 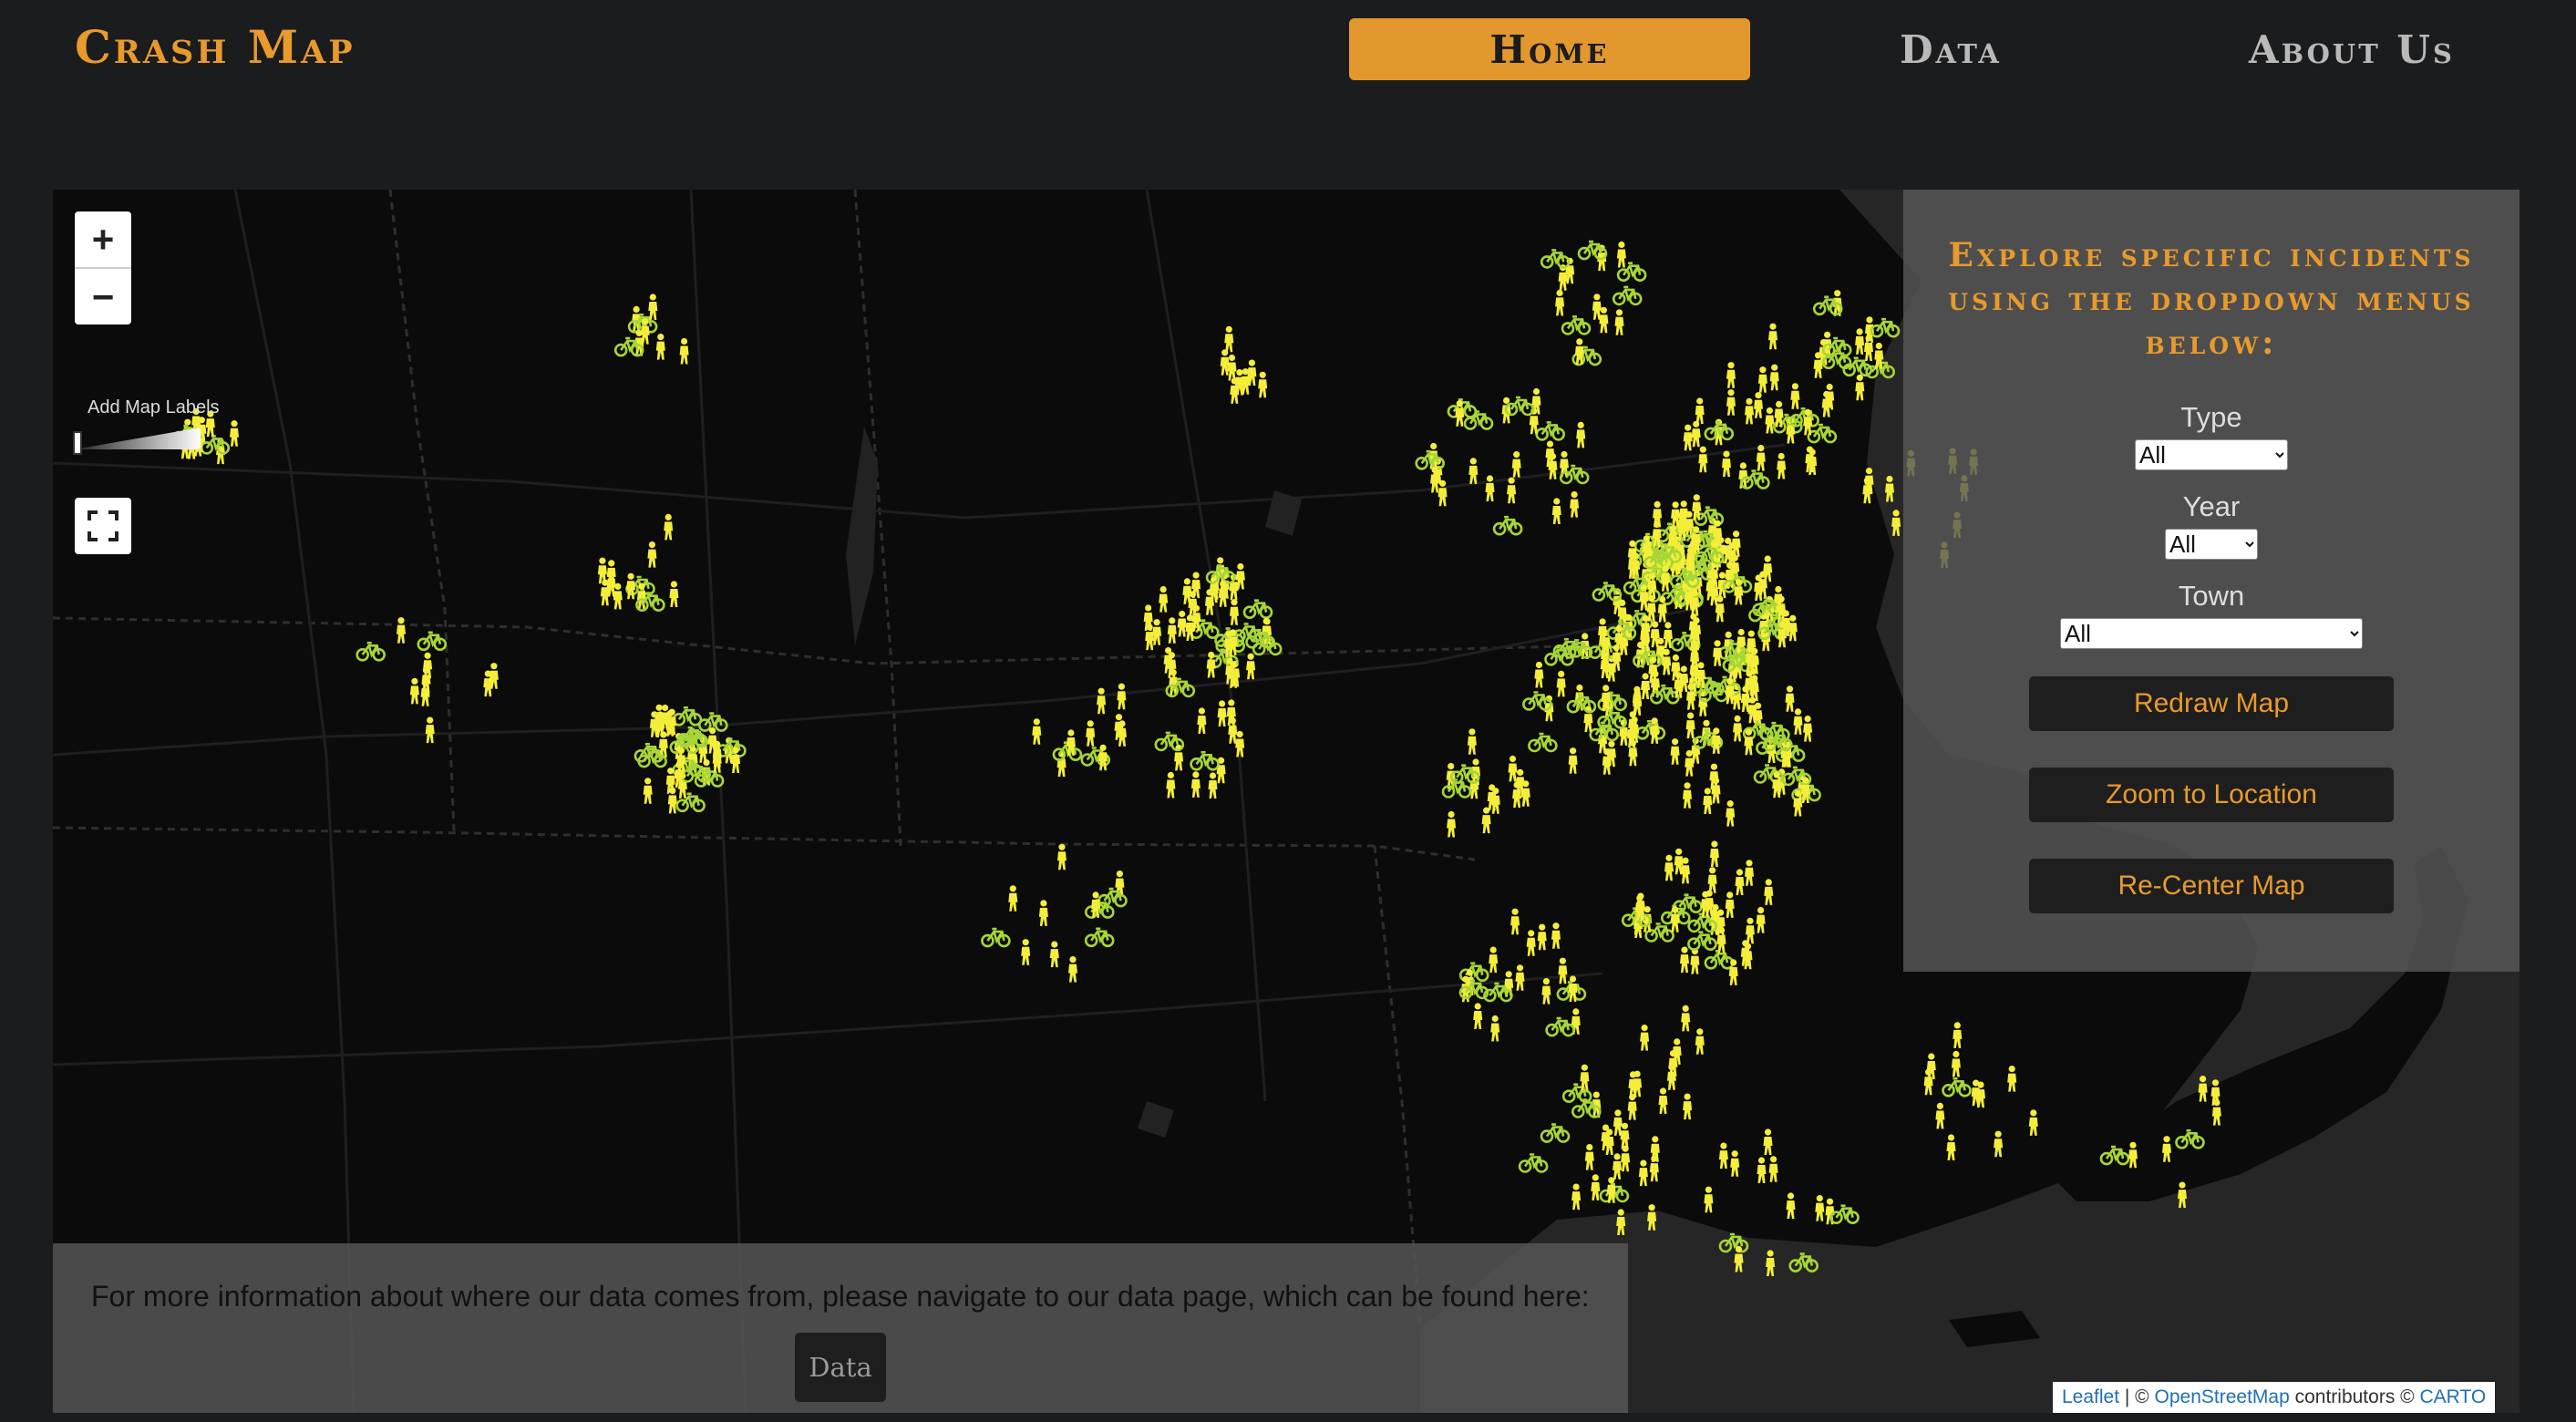 I want to click on nav-data: Data, so click(x=1951, y=49).